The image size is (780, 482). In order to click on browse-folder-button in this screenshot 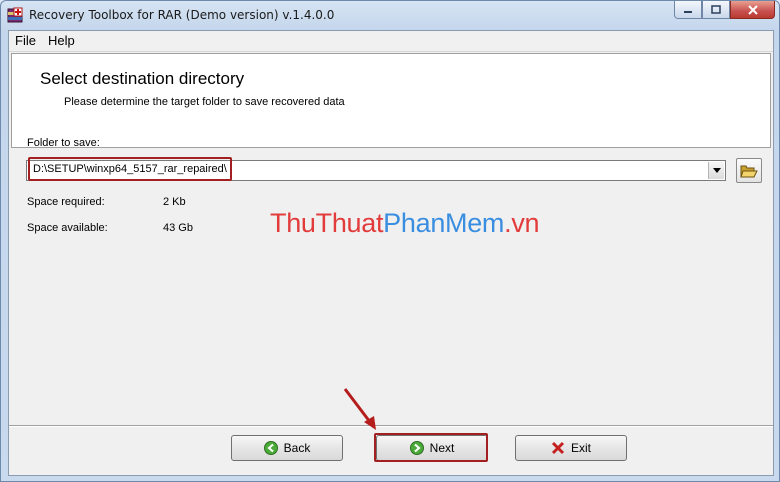, I will do `click(749, 170)`.